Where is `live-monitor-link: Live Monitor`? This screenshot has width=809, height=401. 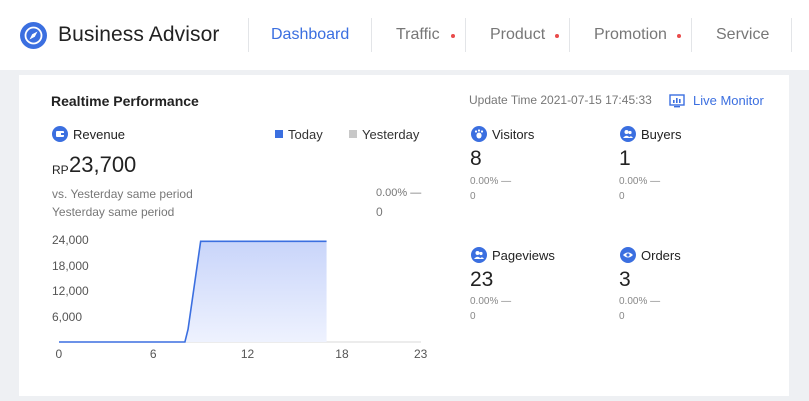
live-monitor-link: Live Monitor is located at coordinates (728, 100).